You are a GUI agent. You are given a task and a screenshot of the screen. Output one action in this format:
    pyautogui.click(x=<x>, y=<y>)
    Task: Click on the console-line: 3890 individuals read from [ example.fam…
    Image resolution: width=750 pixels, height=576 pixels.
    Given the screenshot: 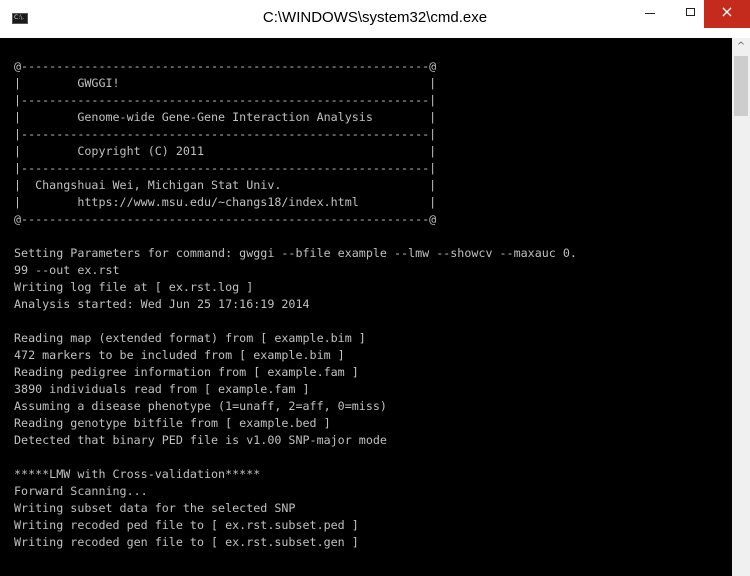 What is the action you would take?
    pyautogui.click(x=162, y=389)
    